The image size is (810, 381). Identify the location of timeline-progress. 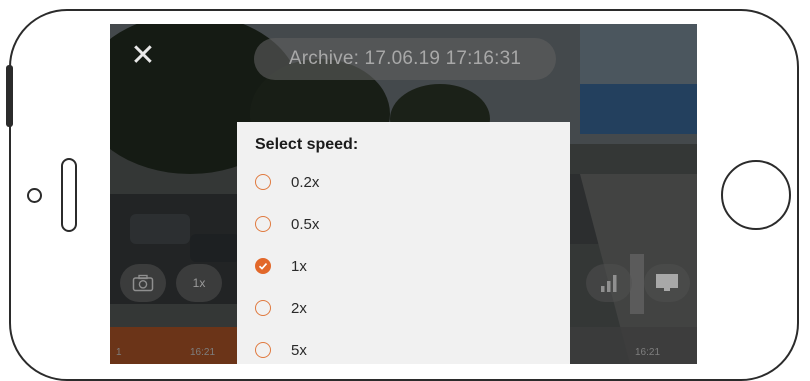
(175, 345).